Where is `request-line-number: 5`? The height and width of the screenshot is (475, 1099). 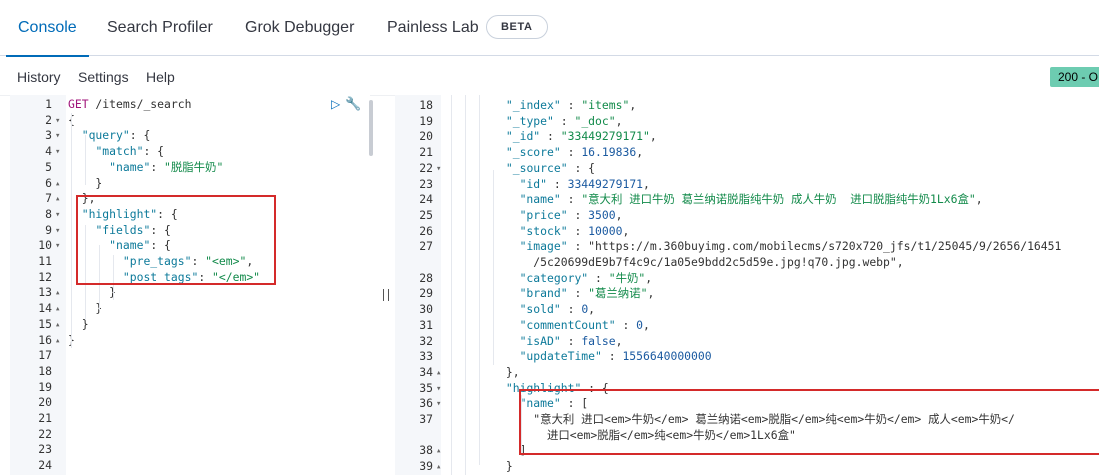
request-line-number: 5 is located at coordinates (48, 166).